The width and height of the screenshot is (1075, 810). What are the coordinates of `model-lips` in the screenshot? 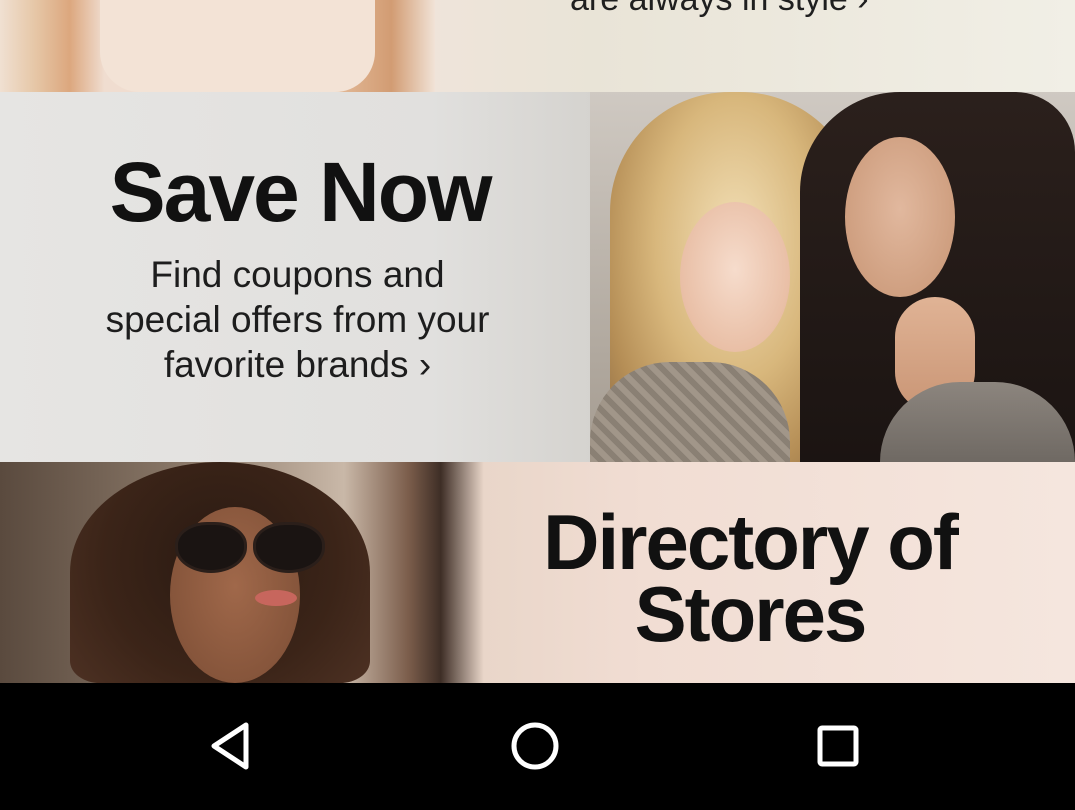 It's located at (276, 598).